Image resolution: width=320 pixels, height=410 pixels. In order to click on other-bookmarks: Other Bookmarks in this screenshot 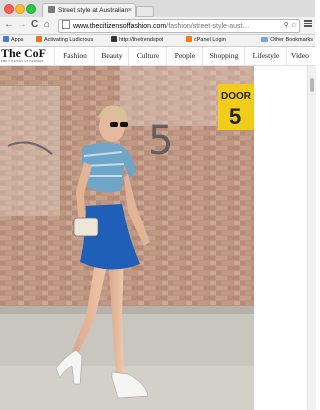, I will do `click(287, 40)`.